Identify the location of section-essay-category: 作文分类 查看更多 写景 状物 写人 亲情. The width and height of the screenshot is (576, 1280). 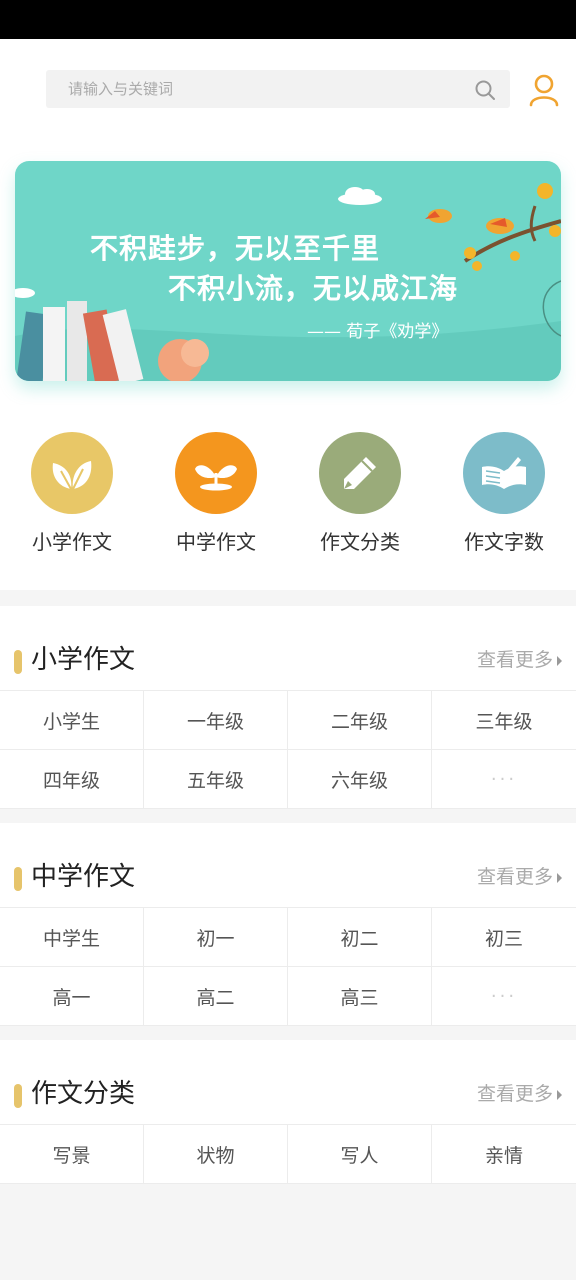
(288, 1112).